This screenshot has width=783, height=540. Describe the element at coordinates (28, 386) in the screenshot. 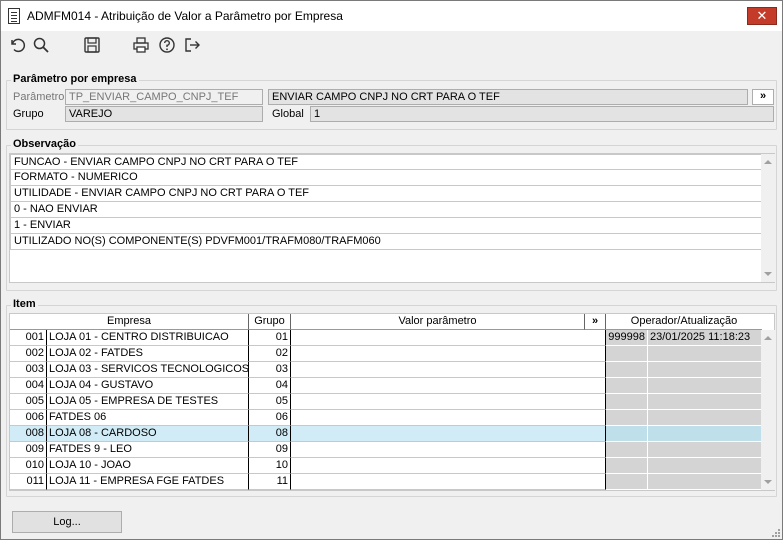

I see `cell-code: 004` at that location.